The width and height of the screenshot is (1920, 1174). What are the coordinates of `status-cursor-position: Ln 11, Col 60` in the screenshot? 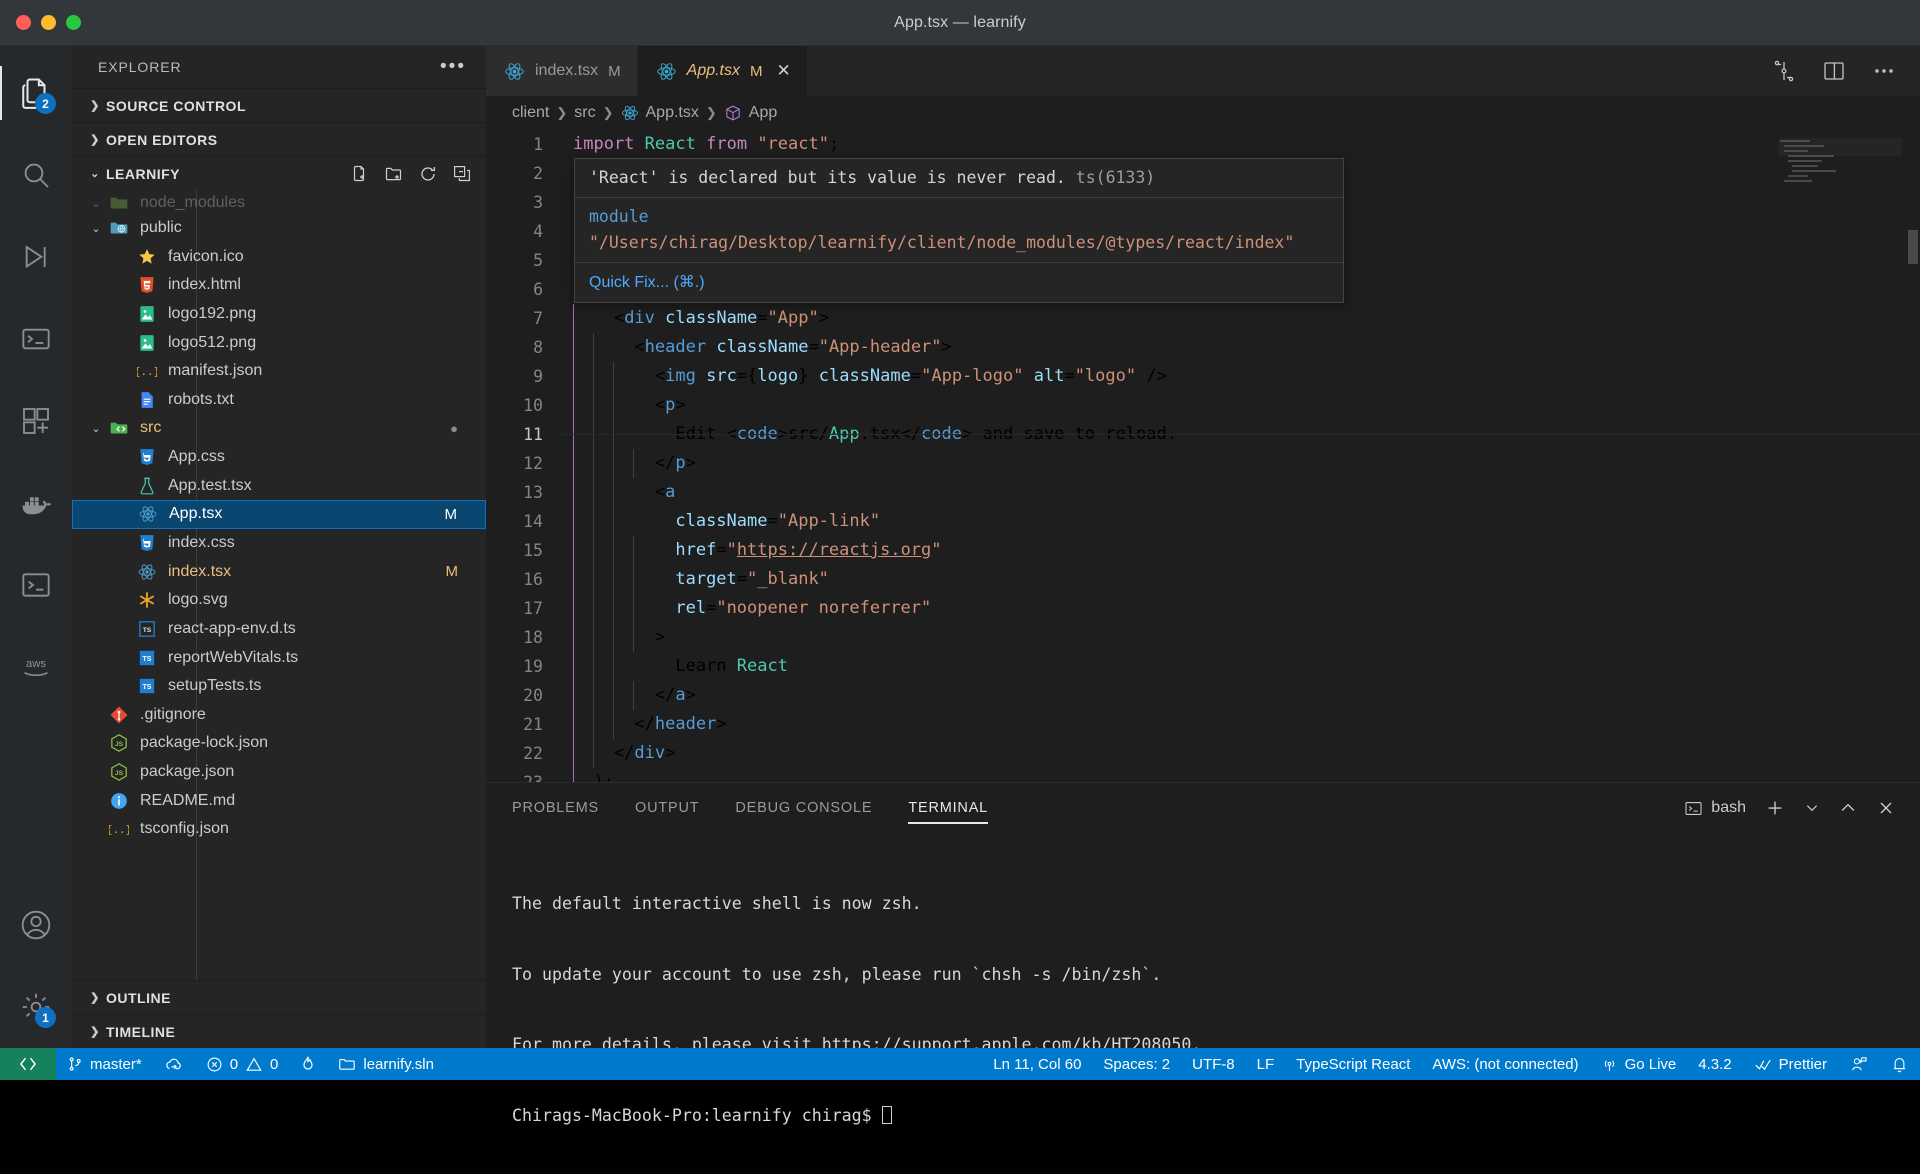 It's located at (1037, 1064).